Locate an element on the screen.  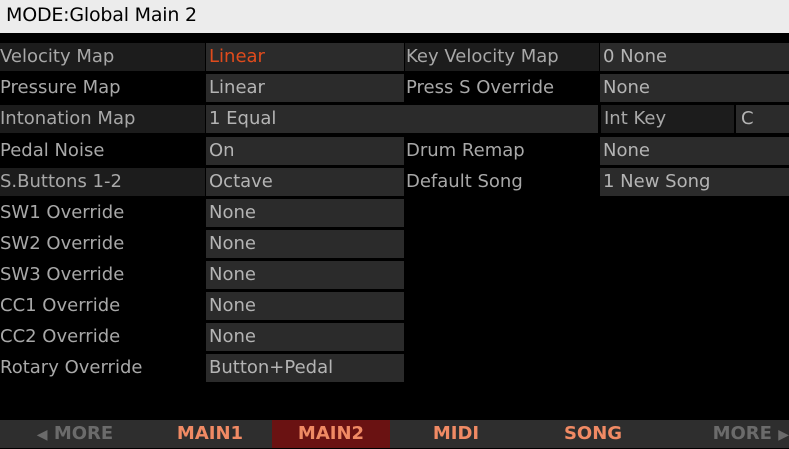
param-value-pressure-map: Linear is located at coordinates (305, 88).